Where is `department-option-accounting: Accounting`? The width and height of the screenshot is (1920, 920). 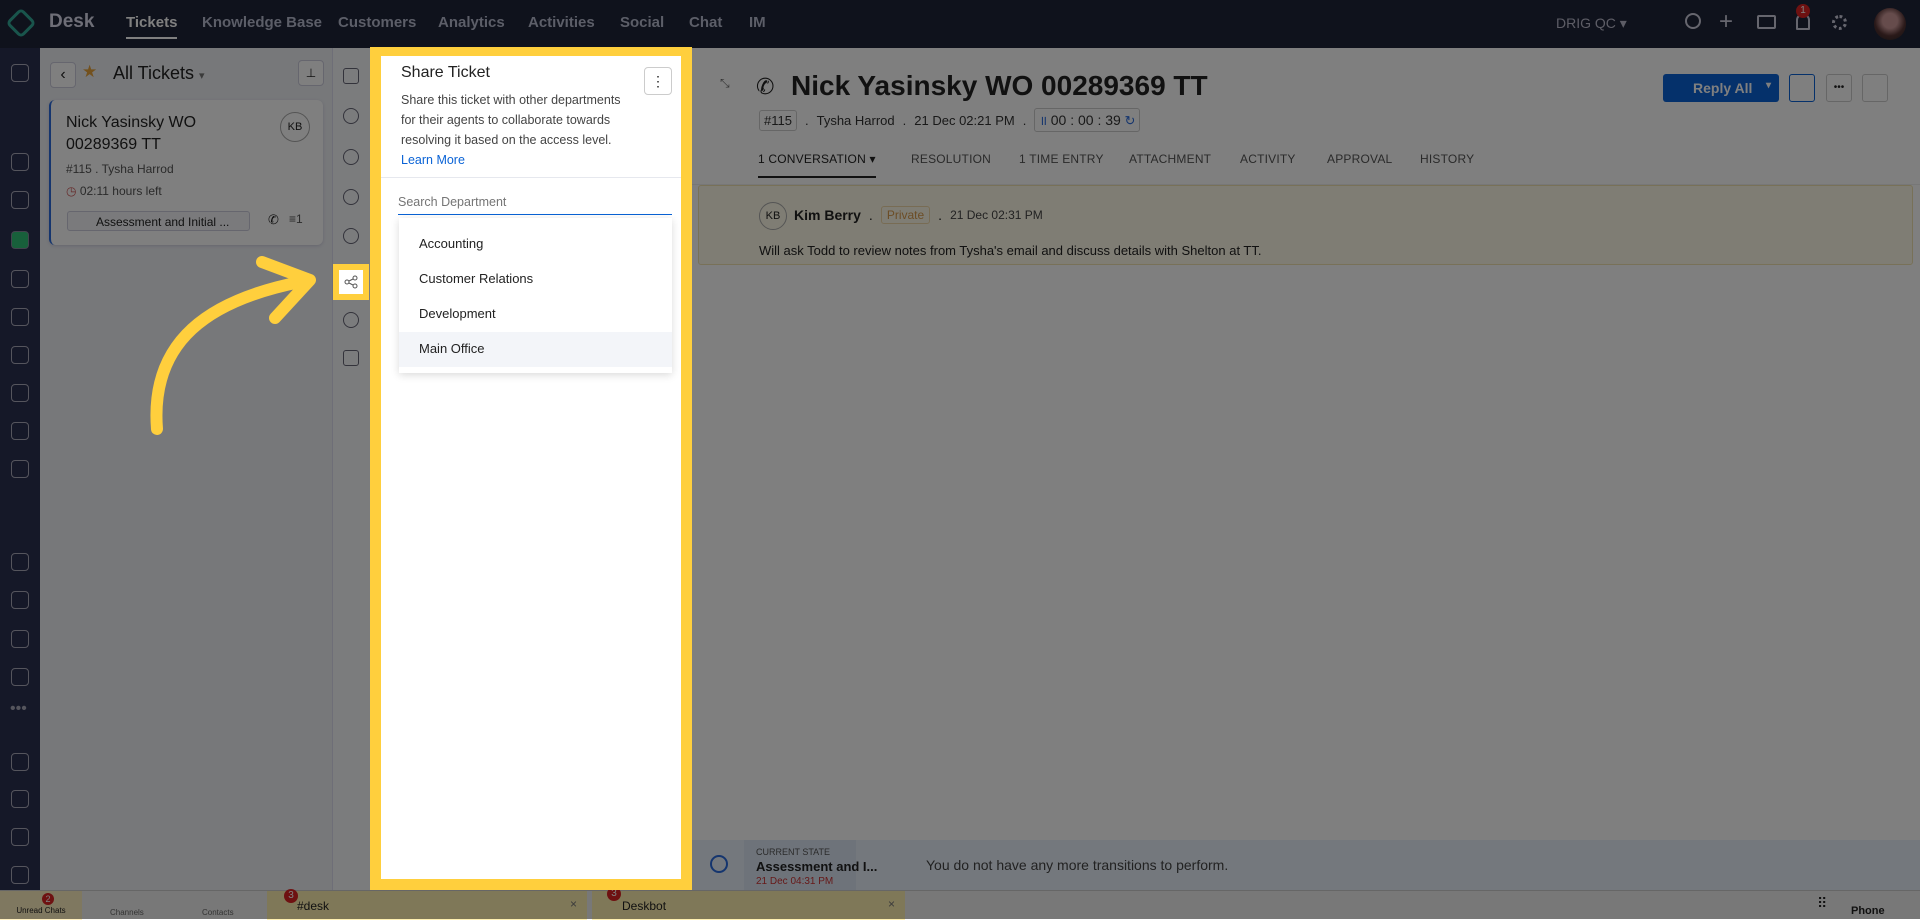 department-option-accounting: Accounting is located at coordinates (535, 244).